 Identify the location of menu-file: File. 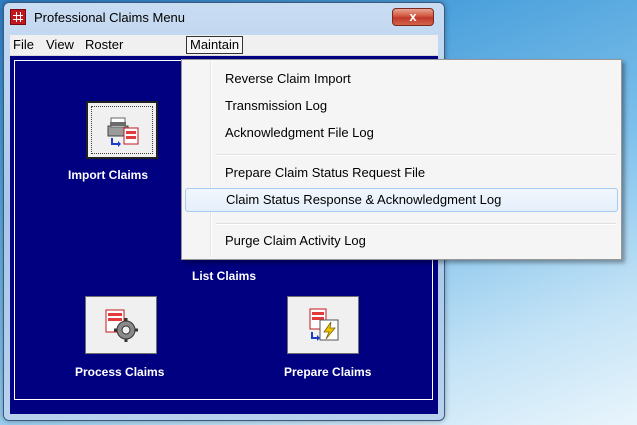
(23, 45).